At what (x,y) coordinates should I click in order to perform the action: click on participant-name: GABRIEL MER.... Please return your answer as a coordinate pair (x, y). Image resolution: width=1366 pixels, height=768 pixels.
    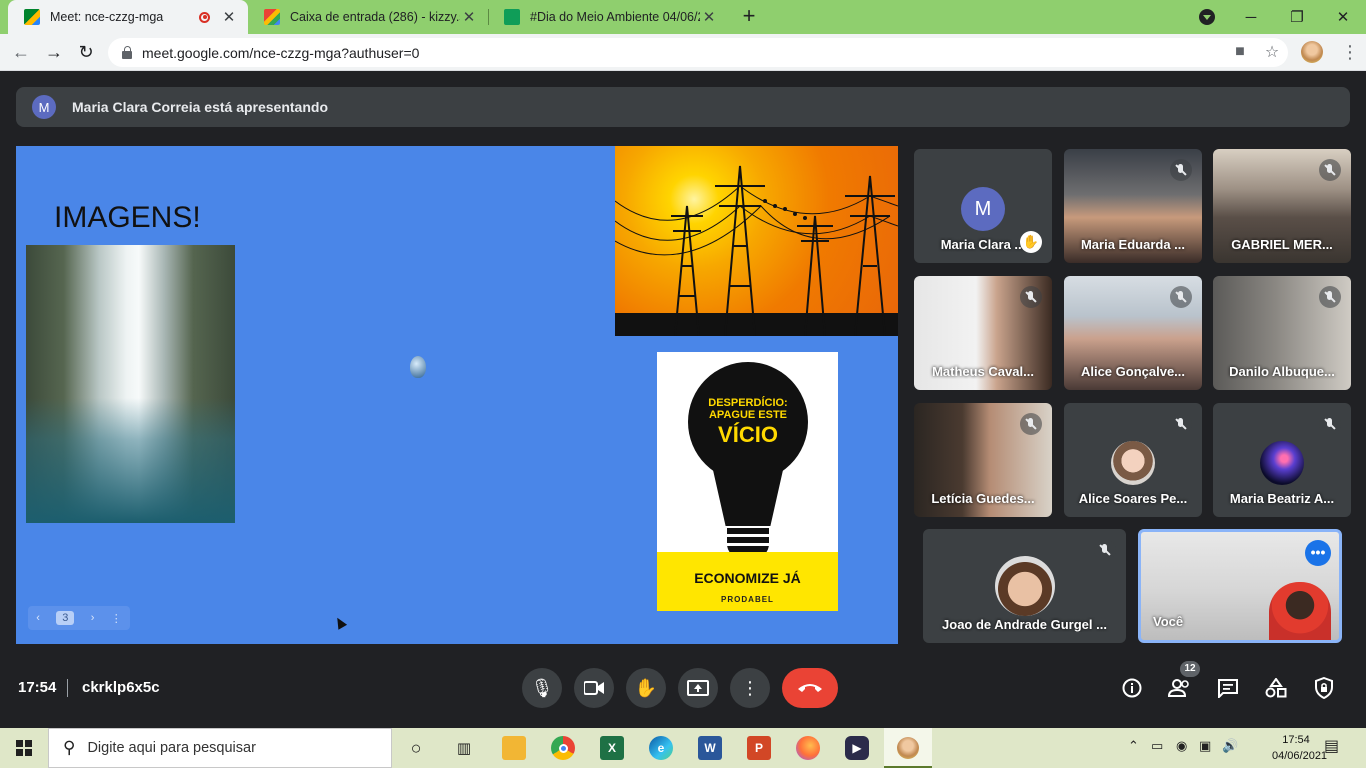
    Looking at the image, I should click on (1282, 244).